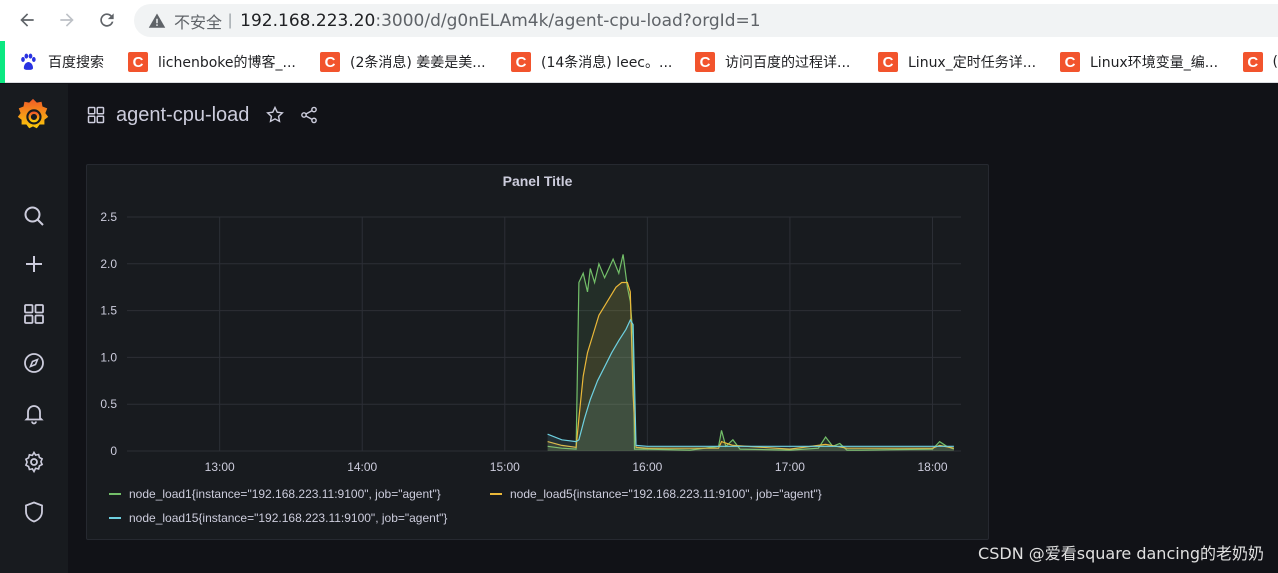 This screenshot has width=1278, height=573. I want to click on arrow-left-icon, so click(27, 20).